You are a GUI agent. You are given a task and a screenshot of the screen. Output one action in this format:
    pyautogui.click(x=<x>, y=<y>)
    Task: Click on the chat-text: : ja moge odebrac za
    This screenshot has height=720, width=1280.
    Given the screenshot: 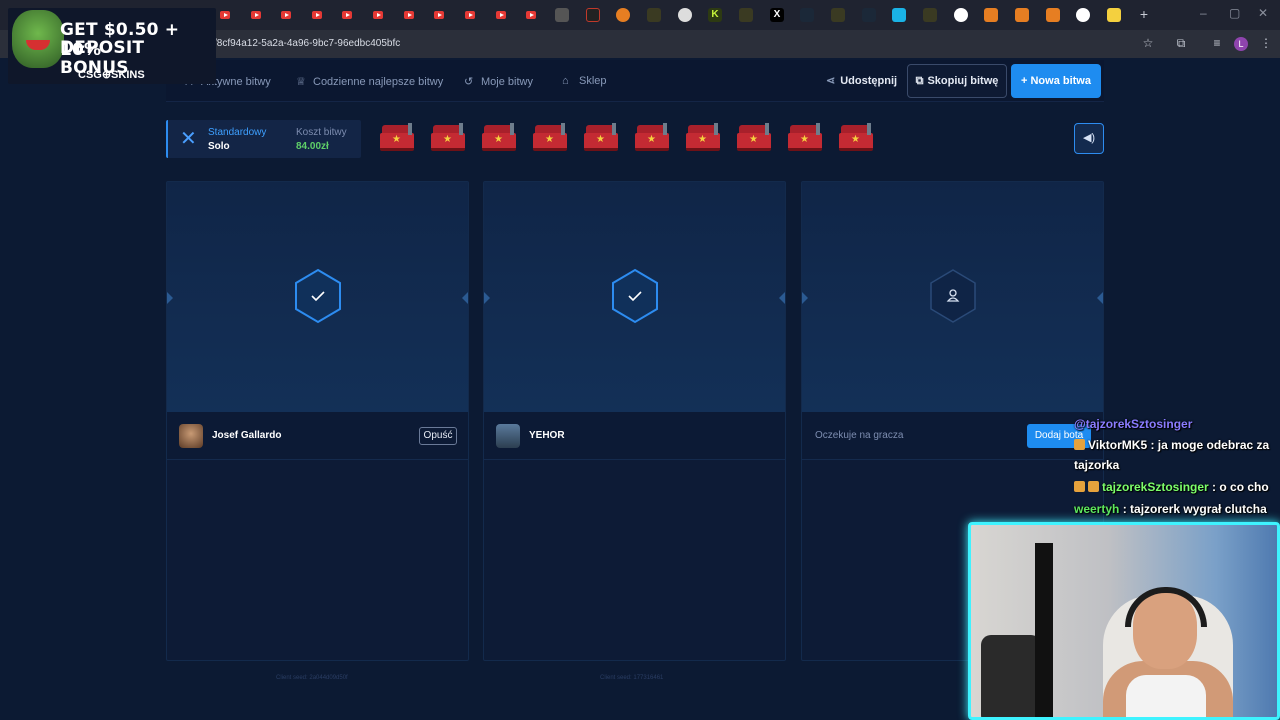 What is the action you would take?
    pyautogui.click(x=1208, y=445)
    